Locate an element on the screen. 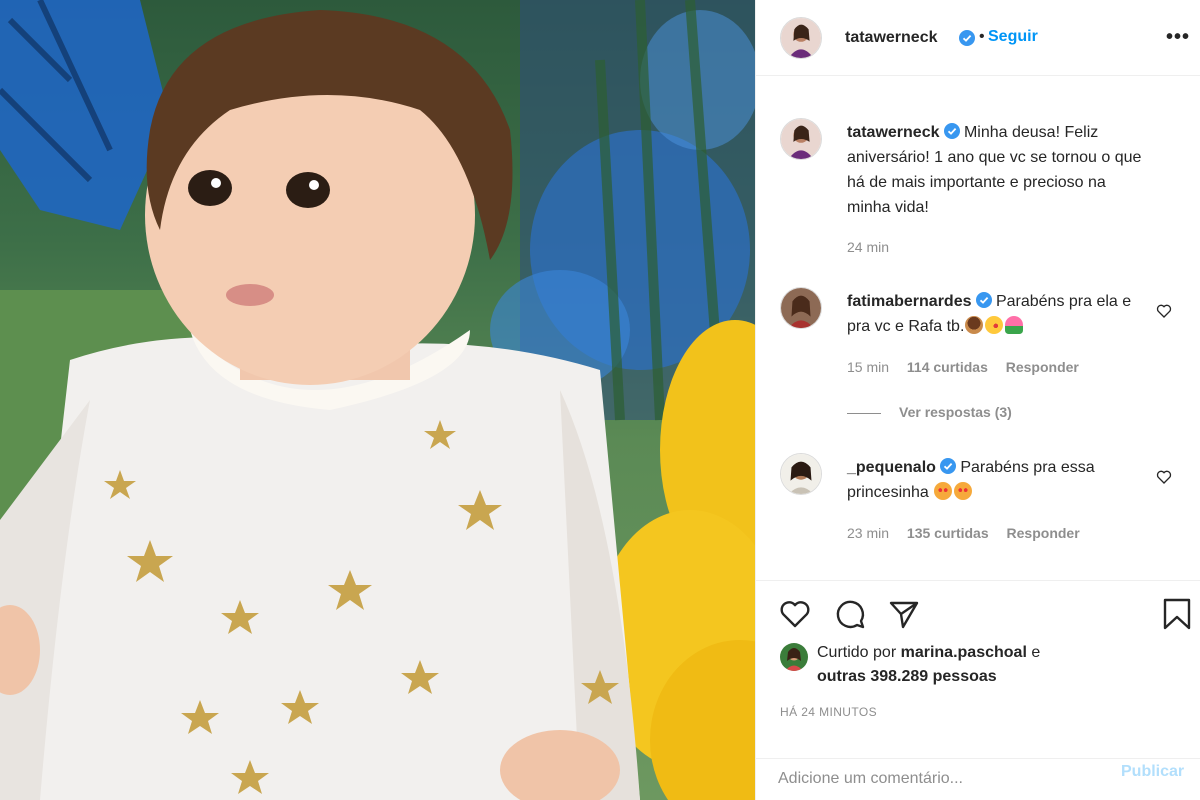 The image size is (1200, 800). caption-avatar is located at coordinates (801, 139).